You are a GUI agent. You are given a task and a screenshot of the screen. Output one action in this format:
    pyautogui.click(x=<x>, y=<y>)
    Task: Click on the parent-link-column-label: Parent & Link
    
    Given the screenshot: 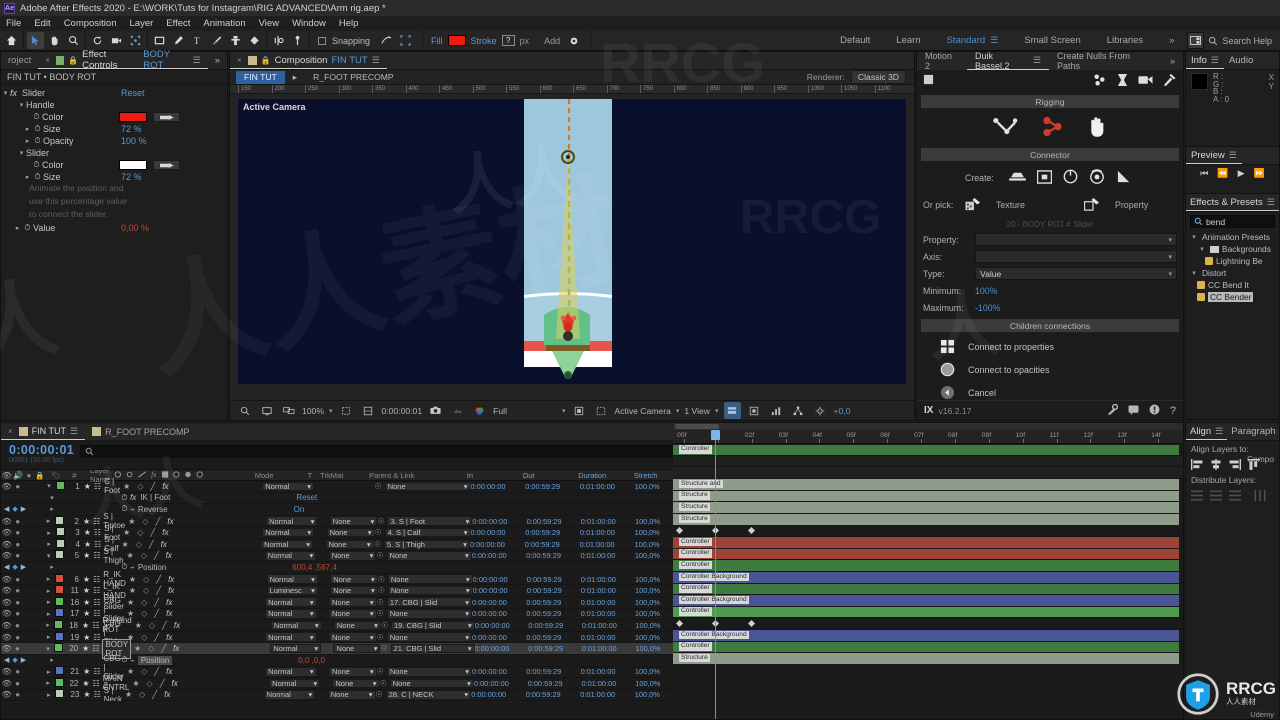 What is the action you would take?
    pyautogui.click(x=418, y=475)
    